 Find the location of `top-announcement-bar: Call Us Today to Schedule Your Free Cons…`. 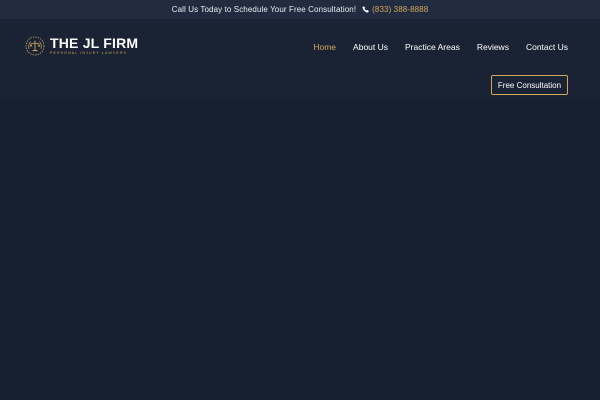

top-announcement-bar: Call Us Today to Schedule Your Free Cons… is located at coordinates (300, 9).